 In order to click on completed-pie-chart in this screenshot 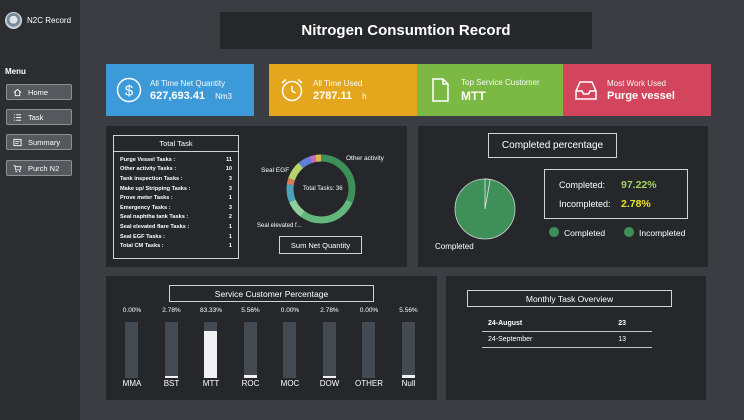, I will do `click(485, 209)`.